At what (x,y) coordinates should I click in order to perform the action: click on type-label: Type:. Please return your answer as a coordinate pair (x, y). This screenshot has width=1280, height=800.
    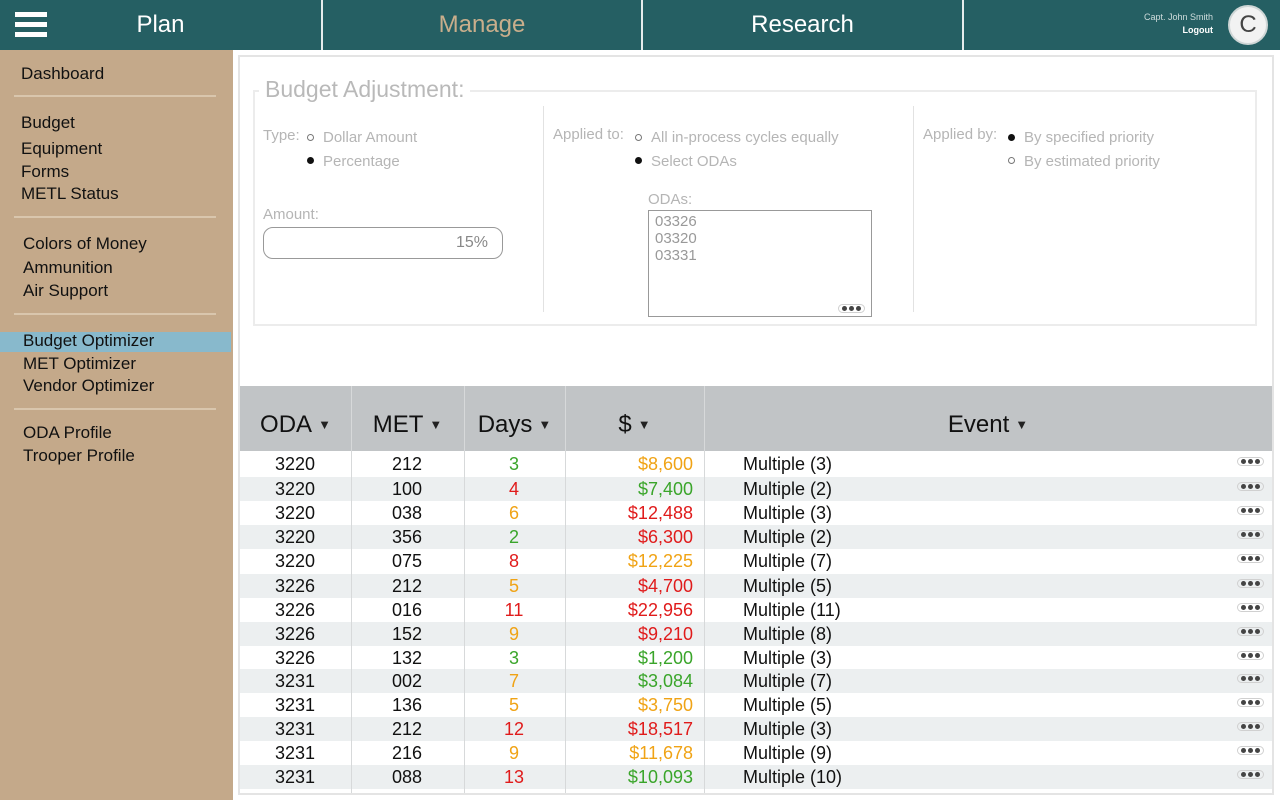
    Looking at the image, I should click on (281, 135).